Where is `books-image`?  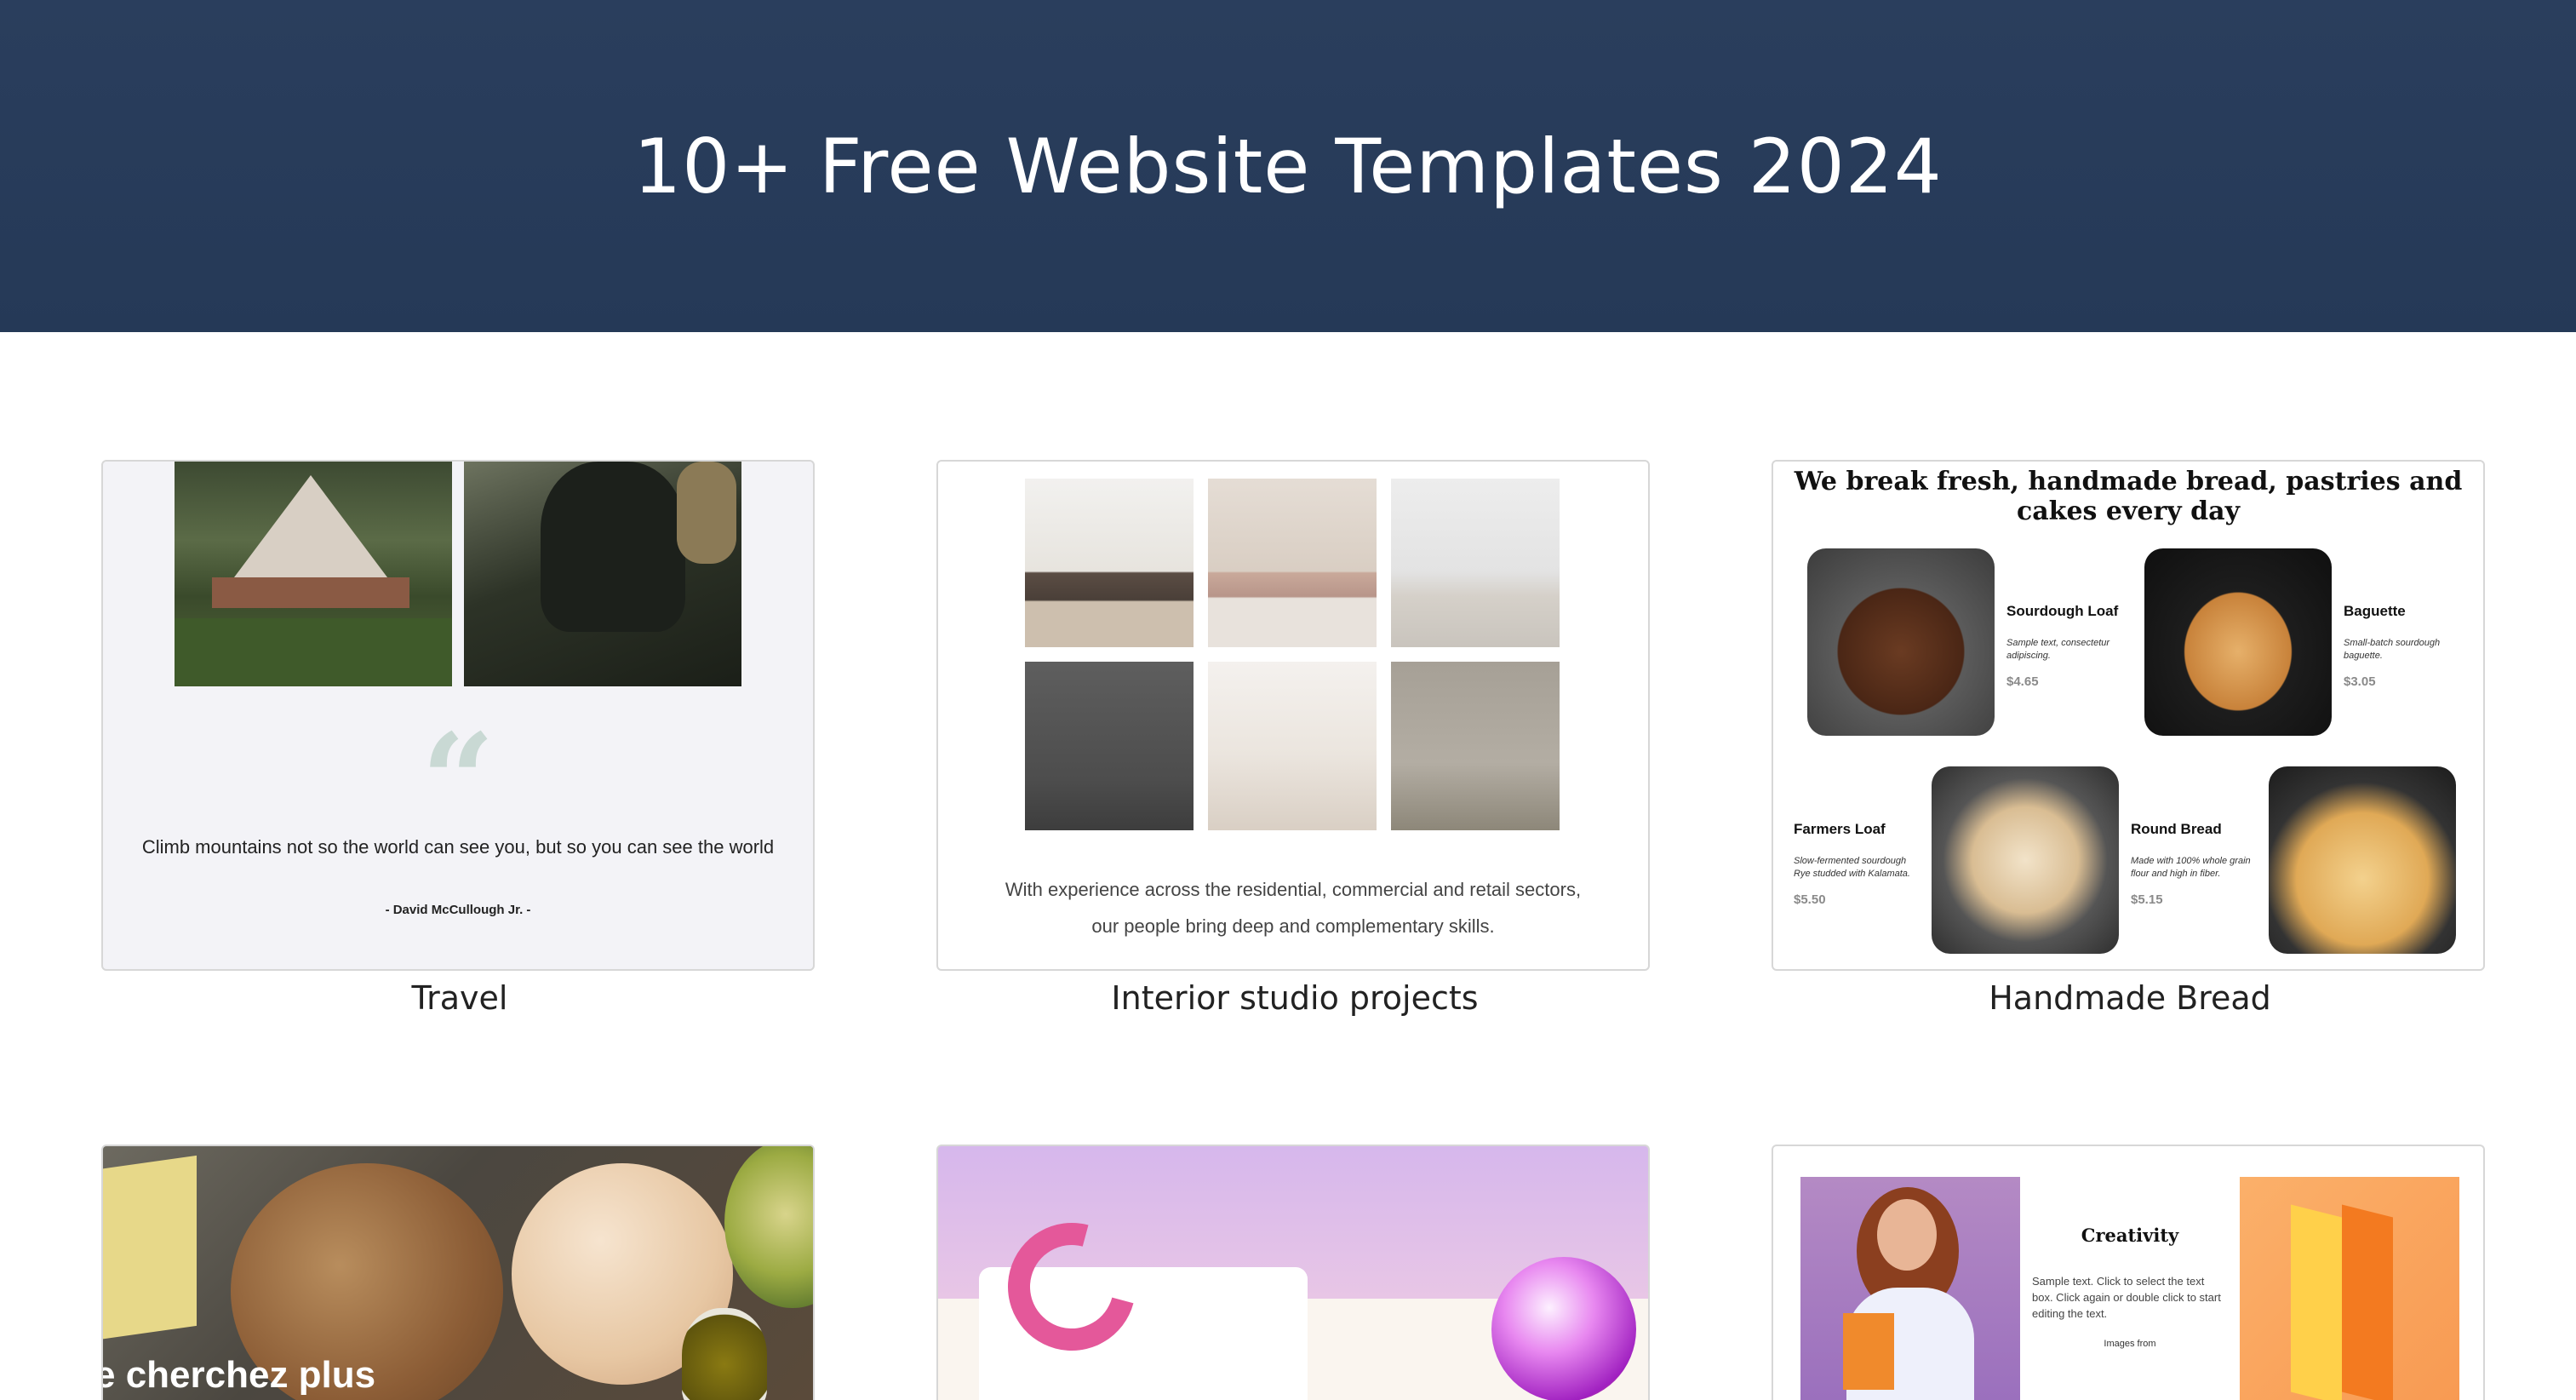 books-image is located at coordinates (2349, 1288).